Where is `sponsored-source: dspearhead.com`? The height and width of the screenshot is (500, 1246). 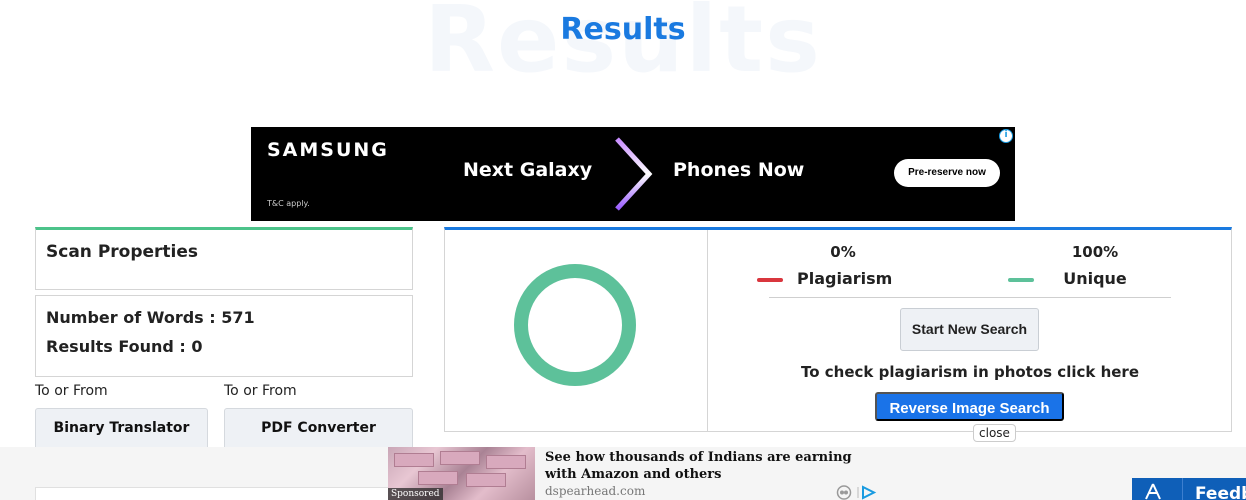
sponsored-source: dspearhead.com is located at coordinates (595, 491).